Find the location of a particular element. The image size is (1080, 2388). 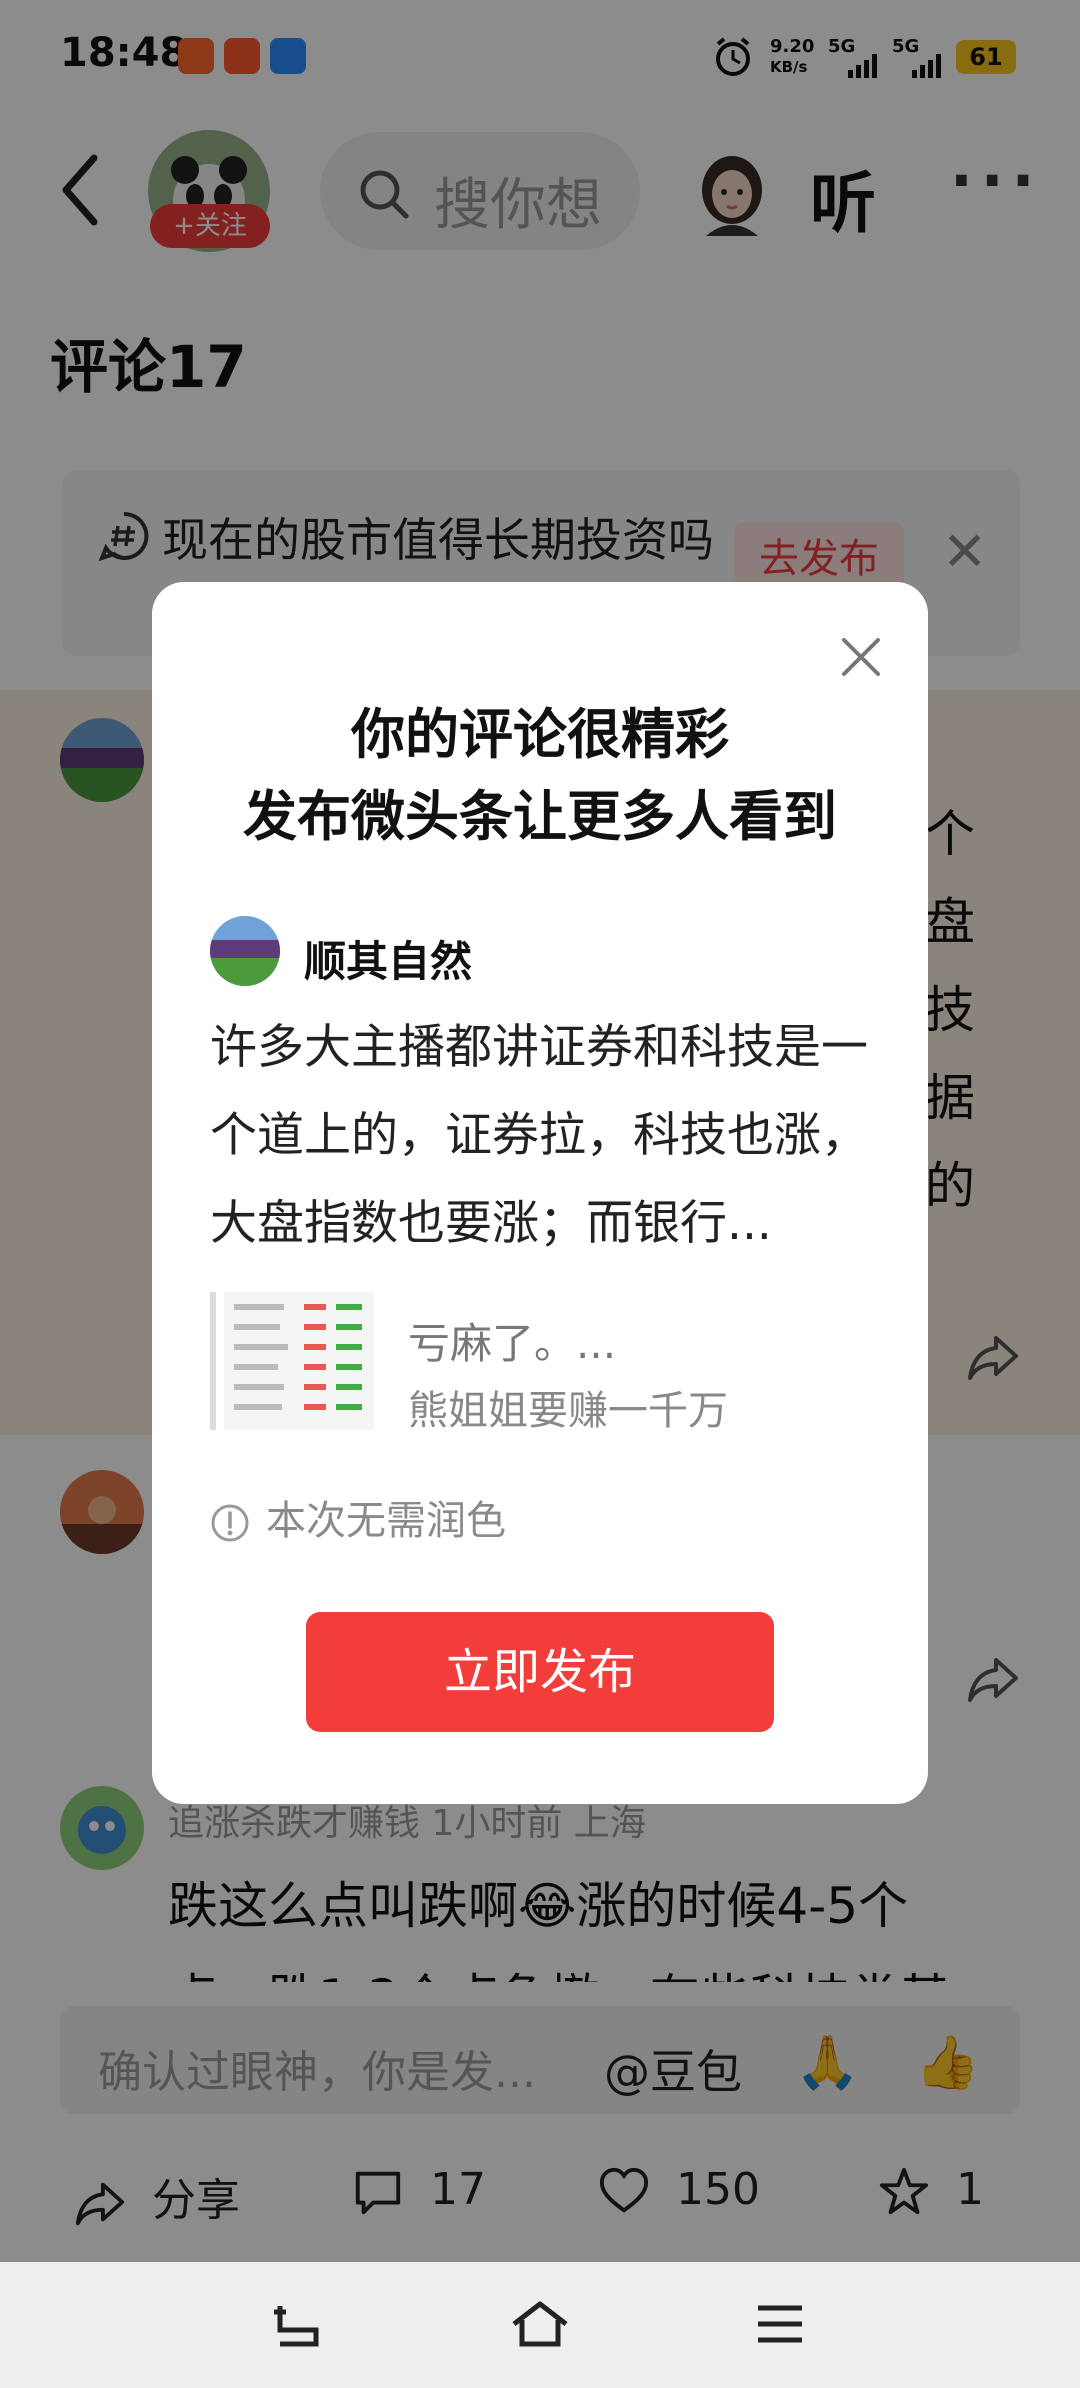

info-icon is located at coordinates (230, 1523).